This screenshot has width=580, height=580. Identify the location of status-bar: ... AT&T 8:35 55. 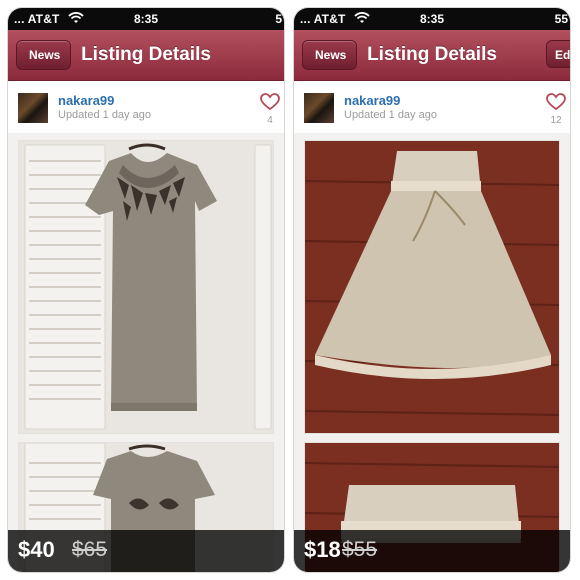
(432, 19).